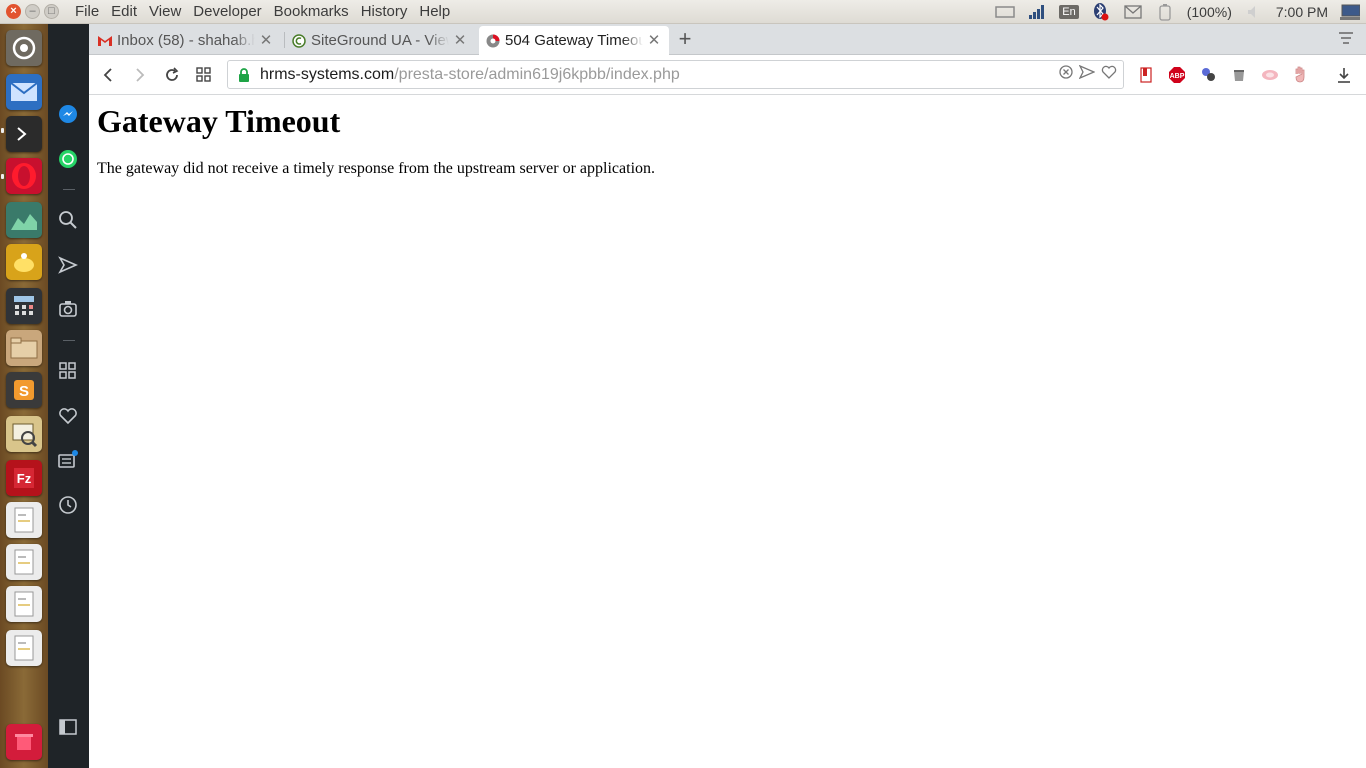 The image size is (1366, 768). Describe the element at coordinates (384, 12) in the screenshot. I see `menu-history: History` at that location.